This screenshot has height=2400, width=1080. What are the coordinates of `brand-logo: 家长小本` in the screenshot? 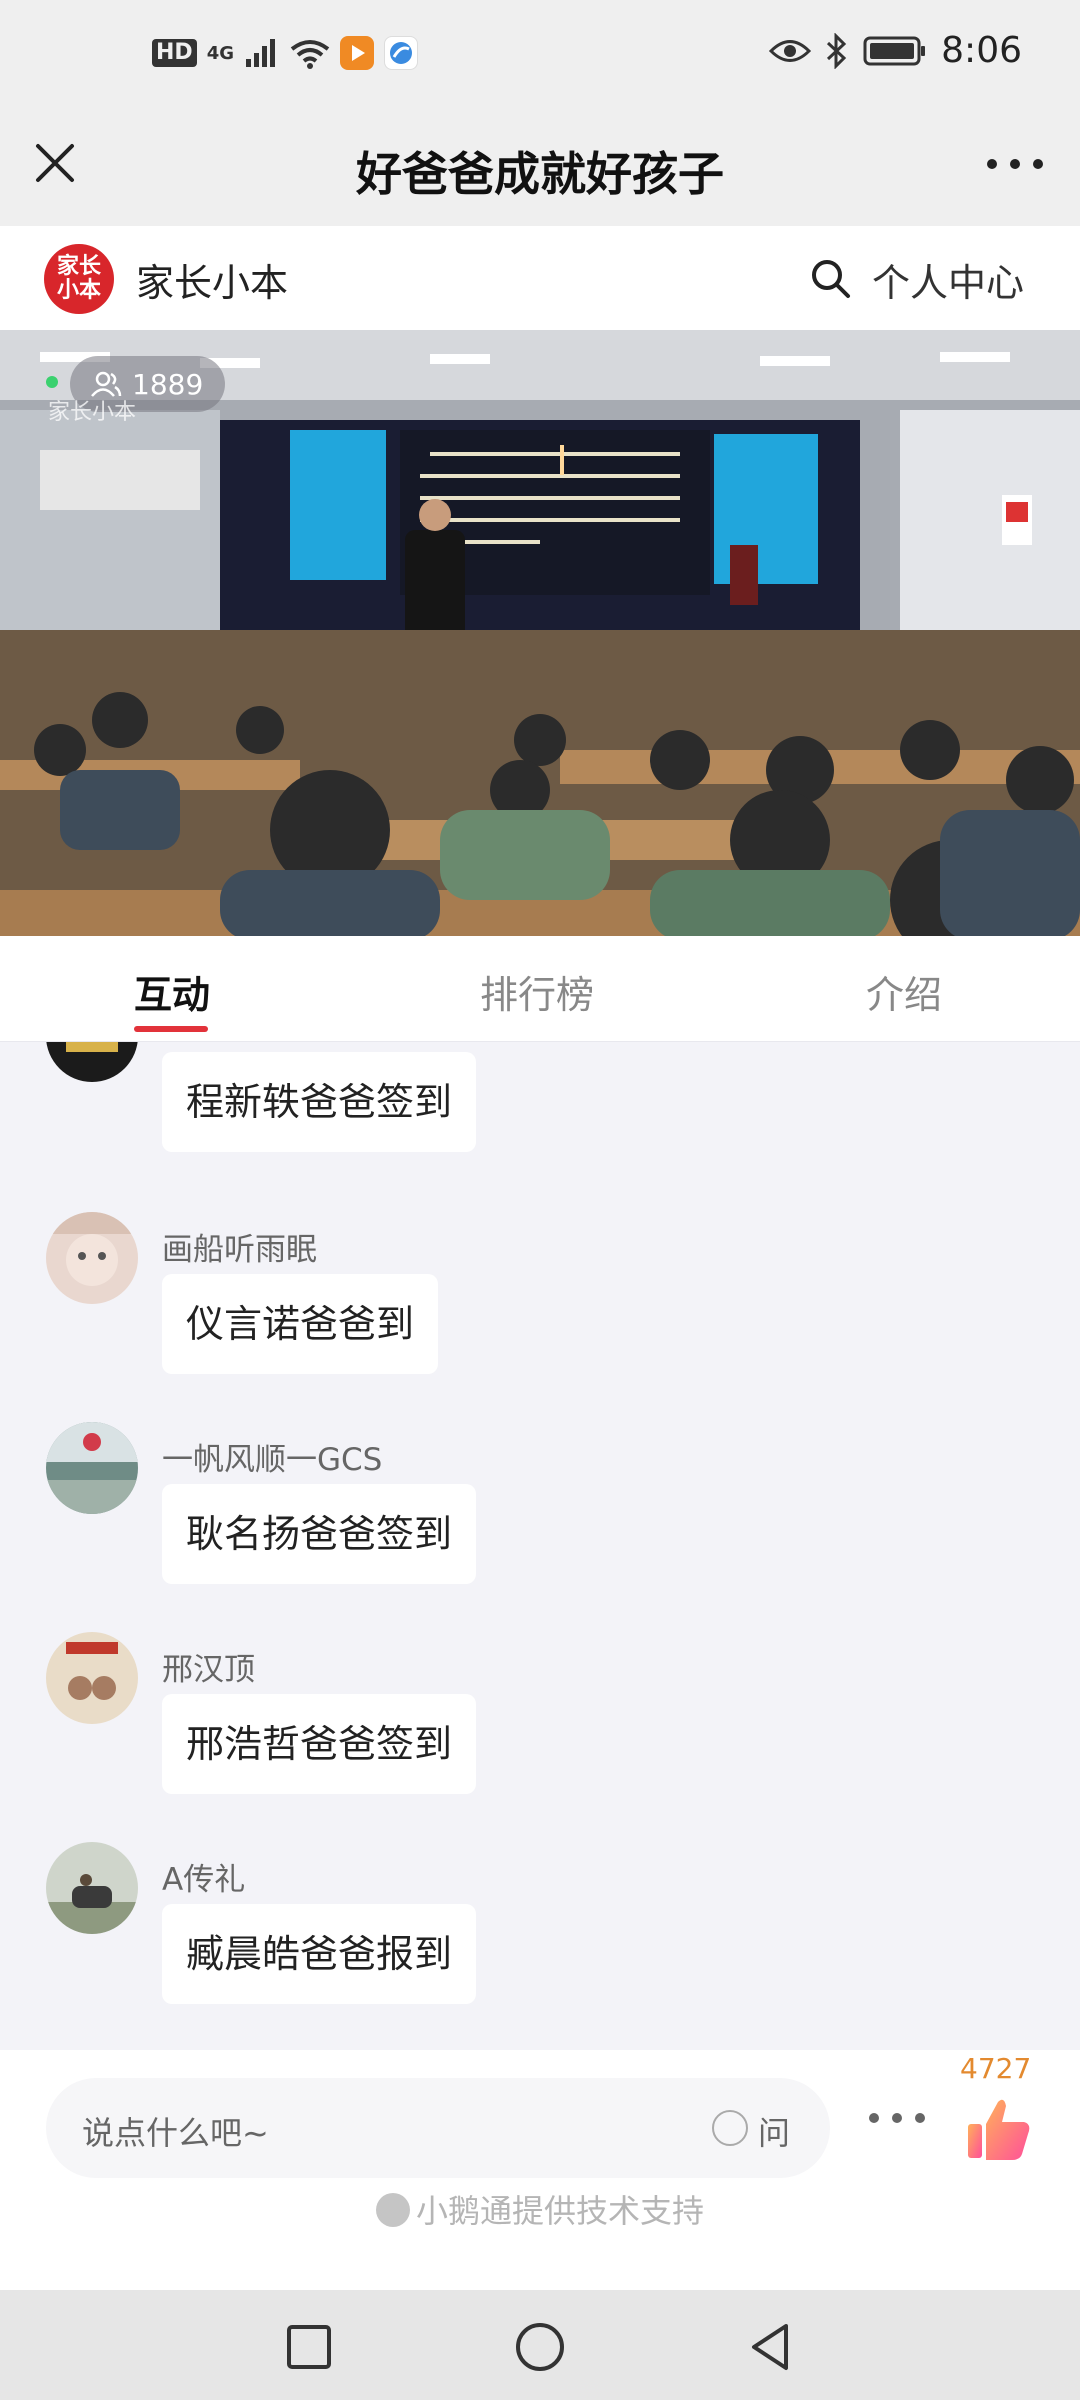 It's located at (79, 279).